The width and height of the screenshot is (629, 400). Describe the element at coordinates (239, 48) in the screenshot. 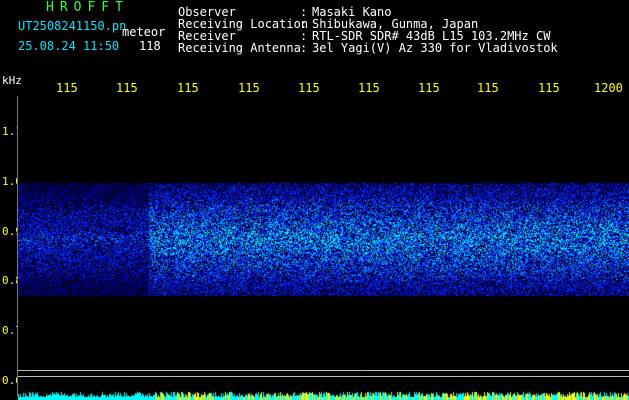

I see `info-key: Receiving Antenna` at that location.